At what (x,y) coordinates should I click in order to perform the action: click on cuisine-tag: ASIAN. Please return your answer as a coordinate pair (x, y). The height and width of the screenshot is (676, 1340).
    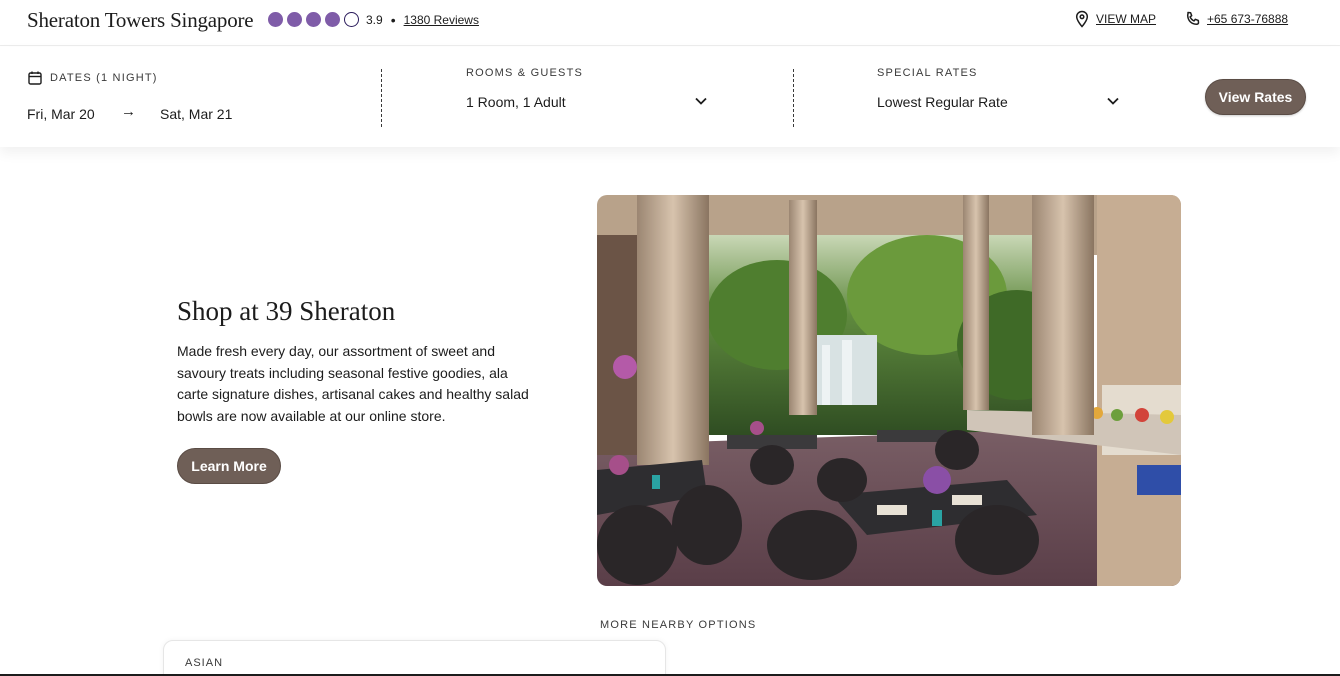
    Looking at the image, I should click on (204, 663).